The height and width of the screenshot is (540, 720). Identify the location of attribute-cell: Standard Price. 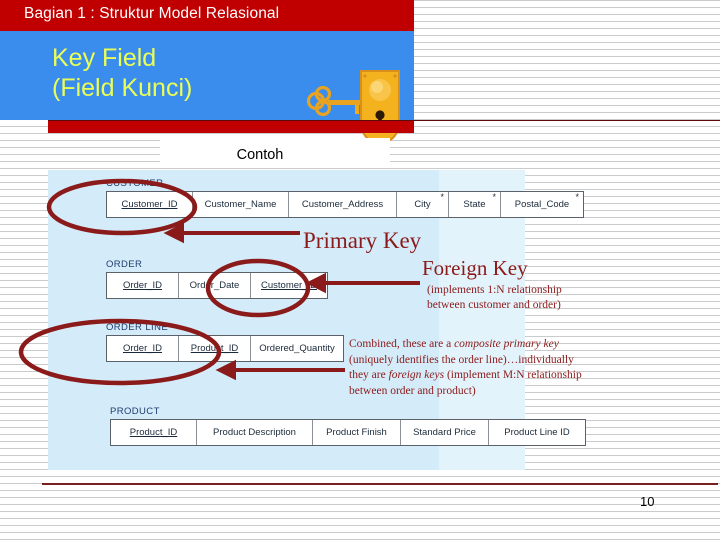
(445, 432).